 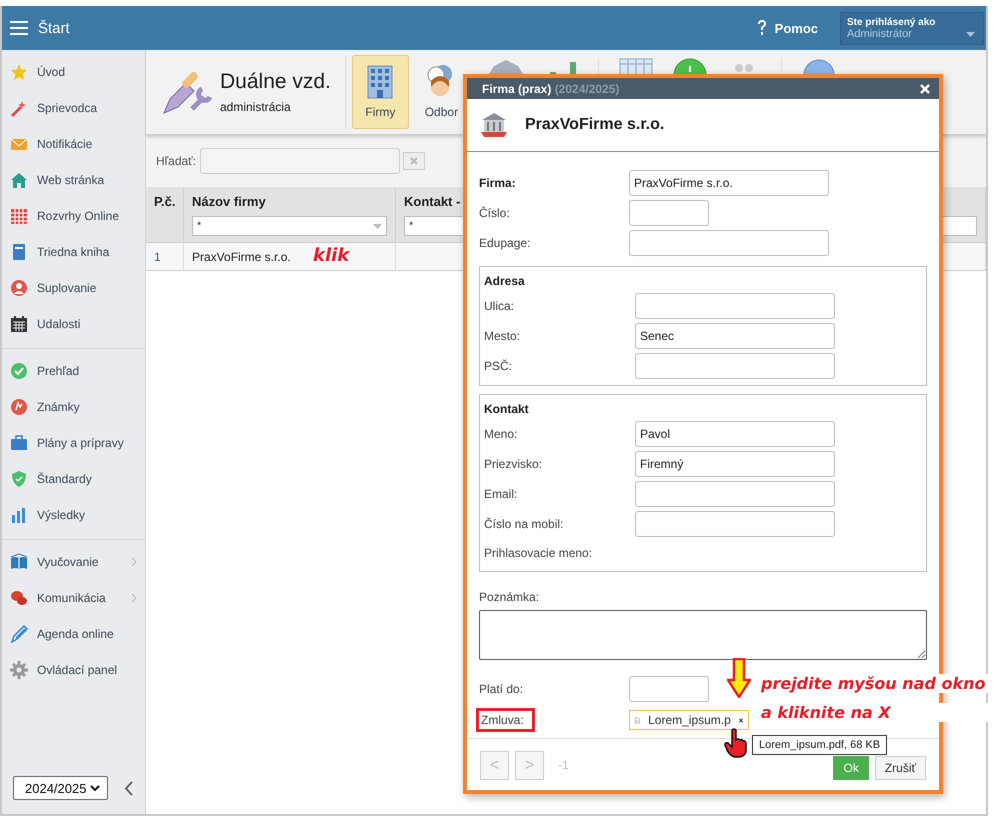 What do you see at coordinates (380, 82) in the screenshot?
I see `building-icon` at bounding box center [380, 82].